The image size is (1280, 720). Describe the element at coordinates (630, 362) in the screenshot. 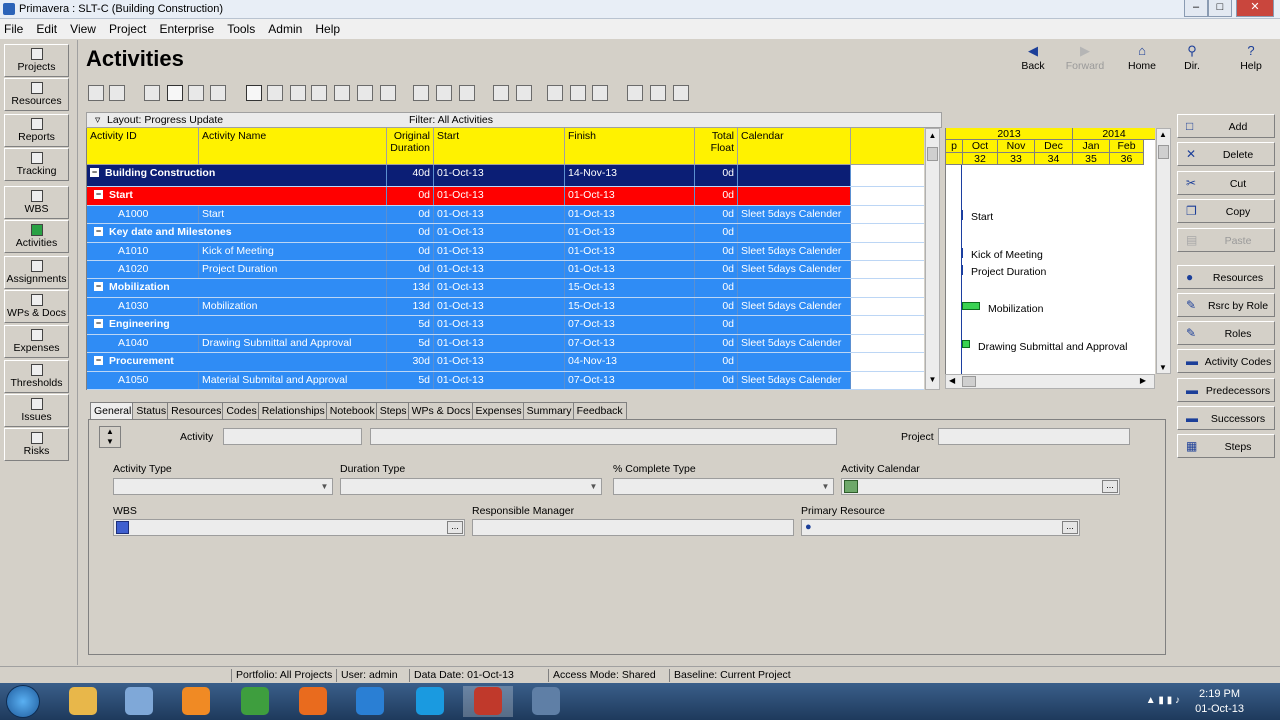

I see `cell-finish: 04-Nov-13` at that location.